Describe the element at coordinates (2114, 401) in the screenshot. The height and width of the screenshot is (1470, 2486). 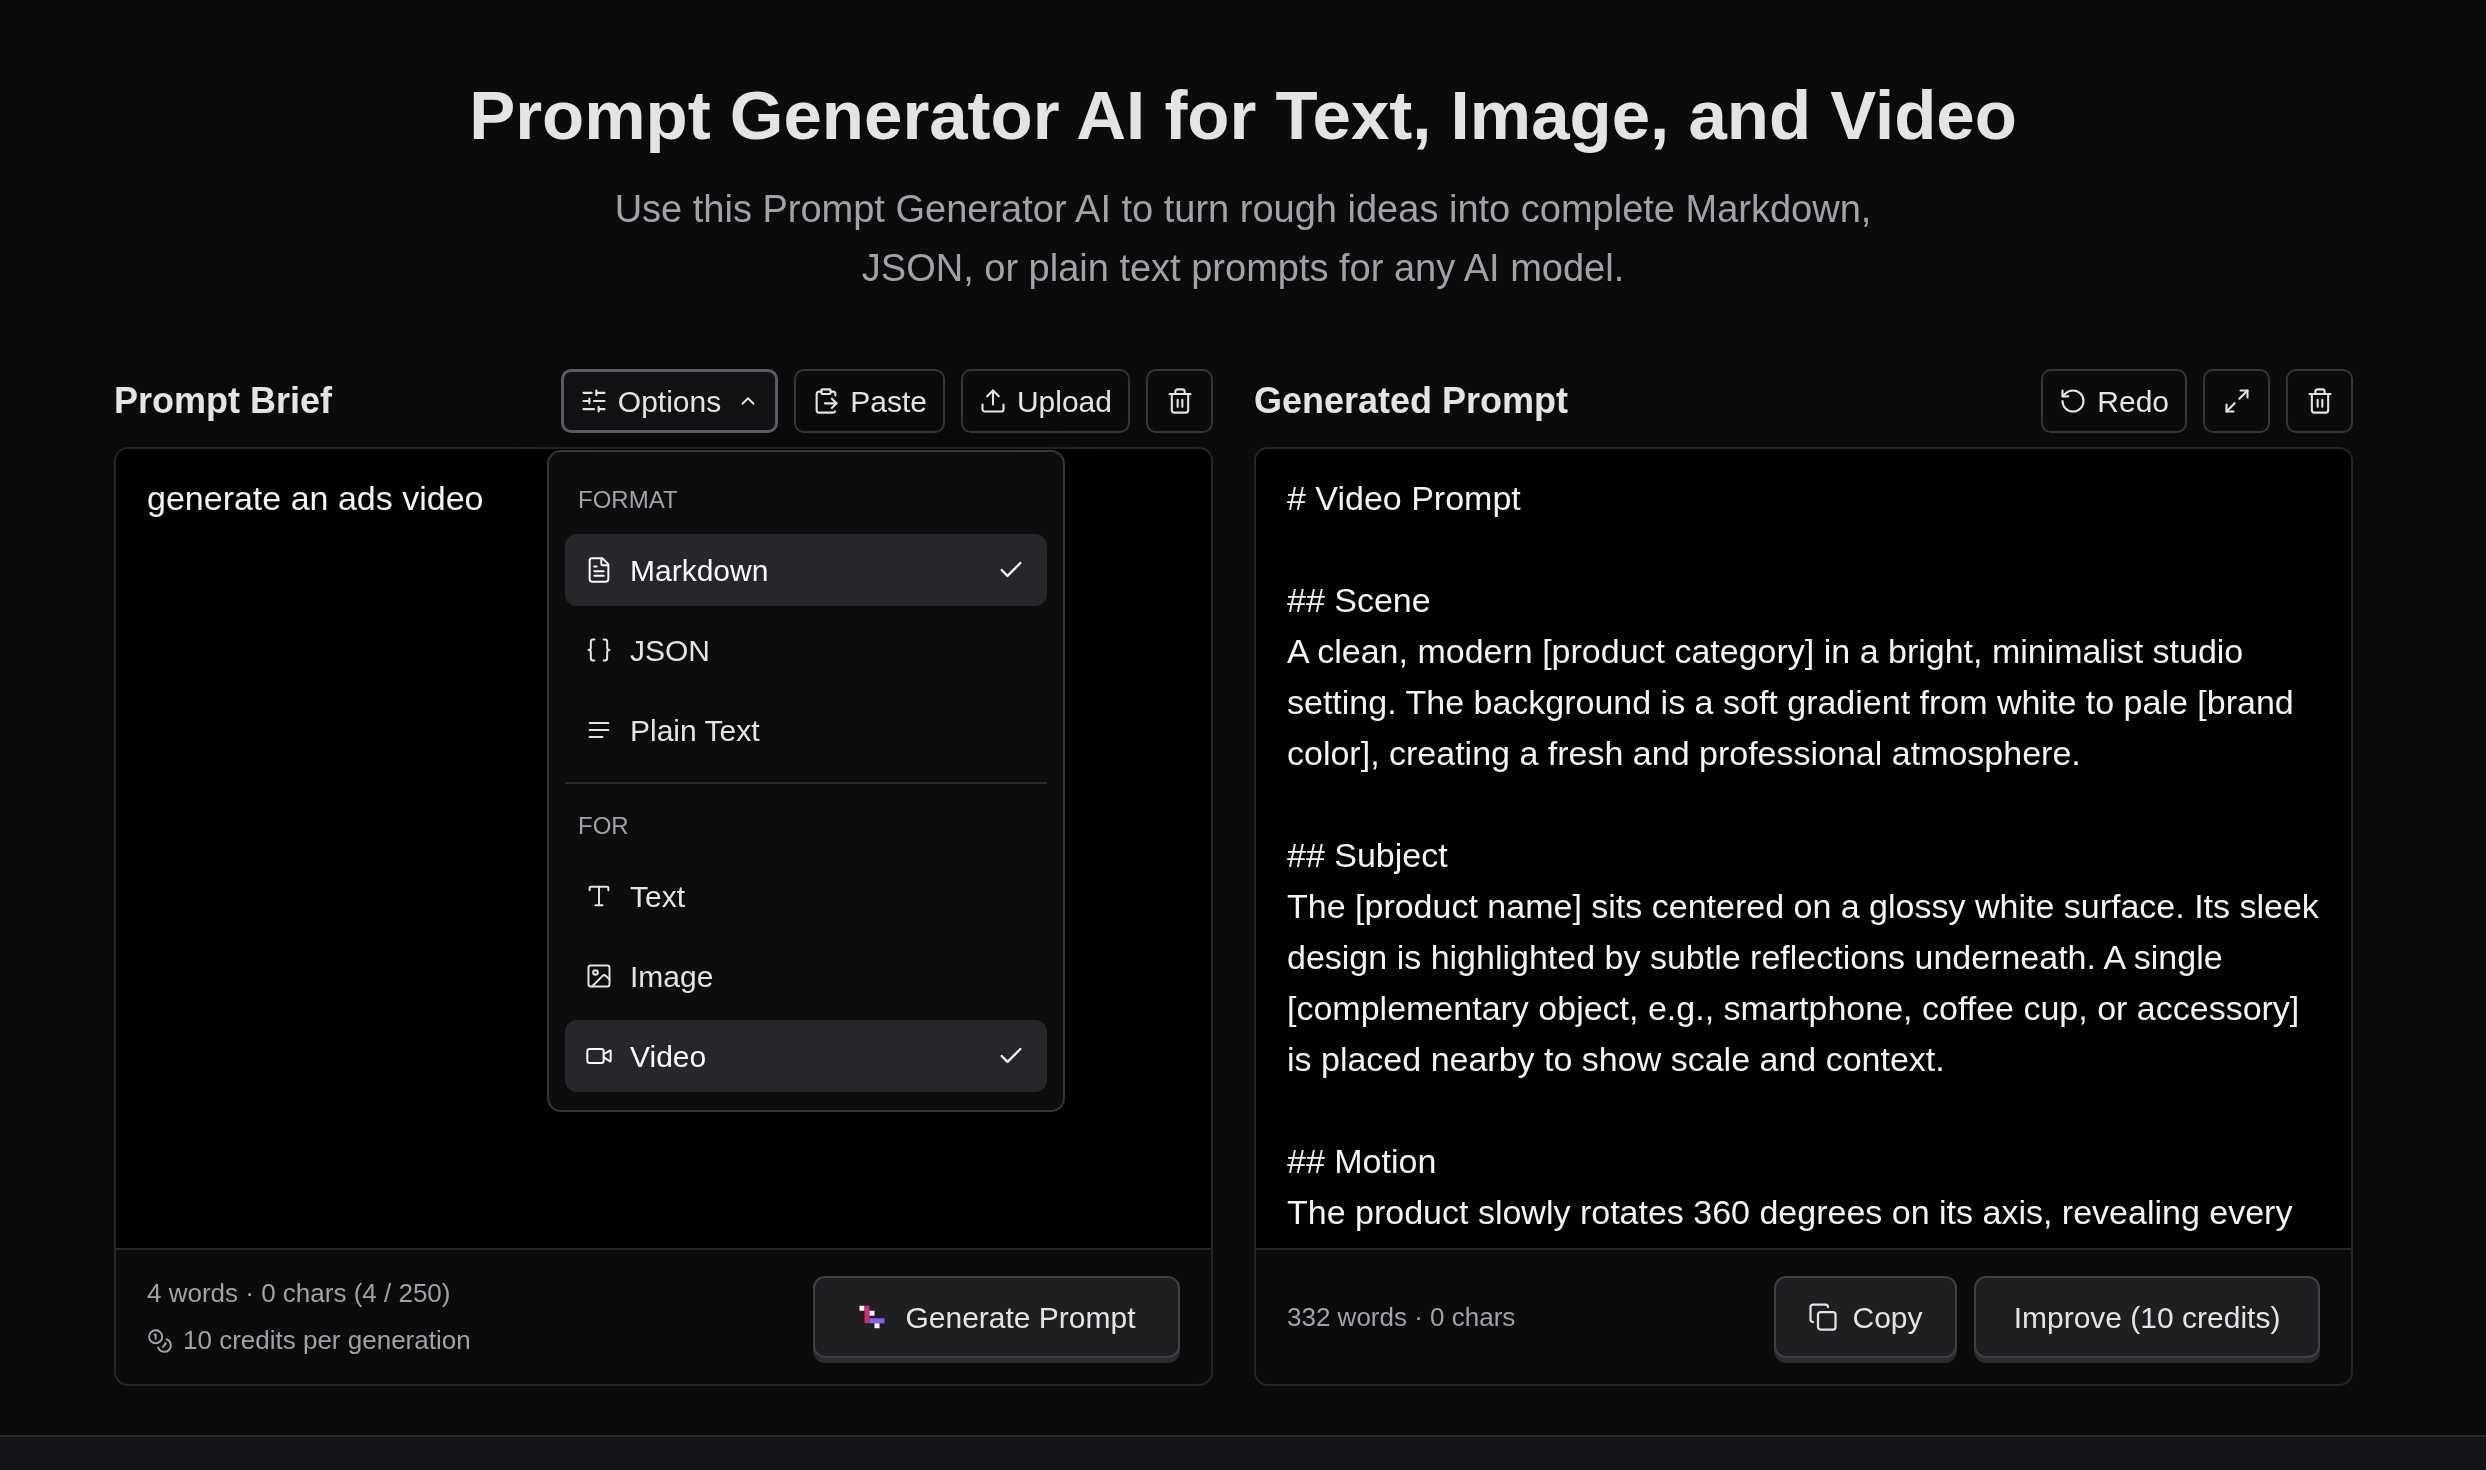
I see `redo-button: Redo` at that location.